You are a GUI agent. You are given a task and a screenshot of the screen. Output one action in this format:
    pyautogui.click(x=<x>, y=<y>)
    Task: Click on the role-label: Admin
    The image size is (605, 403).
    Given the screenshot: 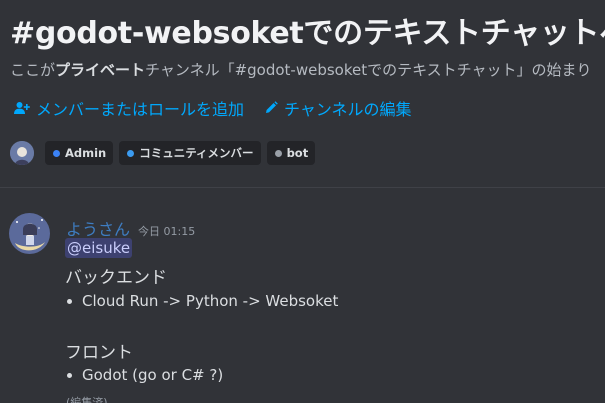 What is the action you would take?
    pyautogui.click(x=86, y=153)
    